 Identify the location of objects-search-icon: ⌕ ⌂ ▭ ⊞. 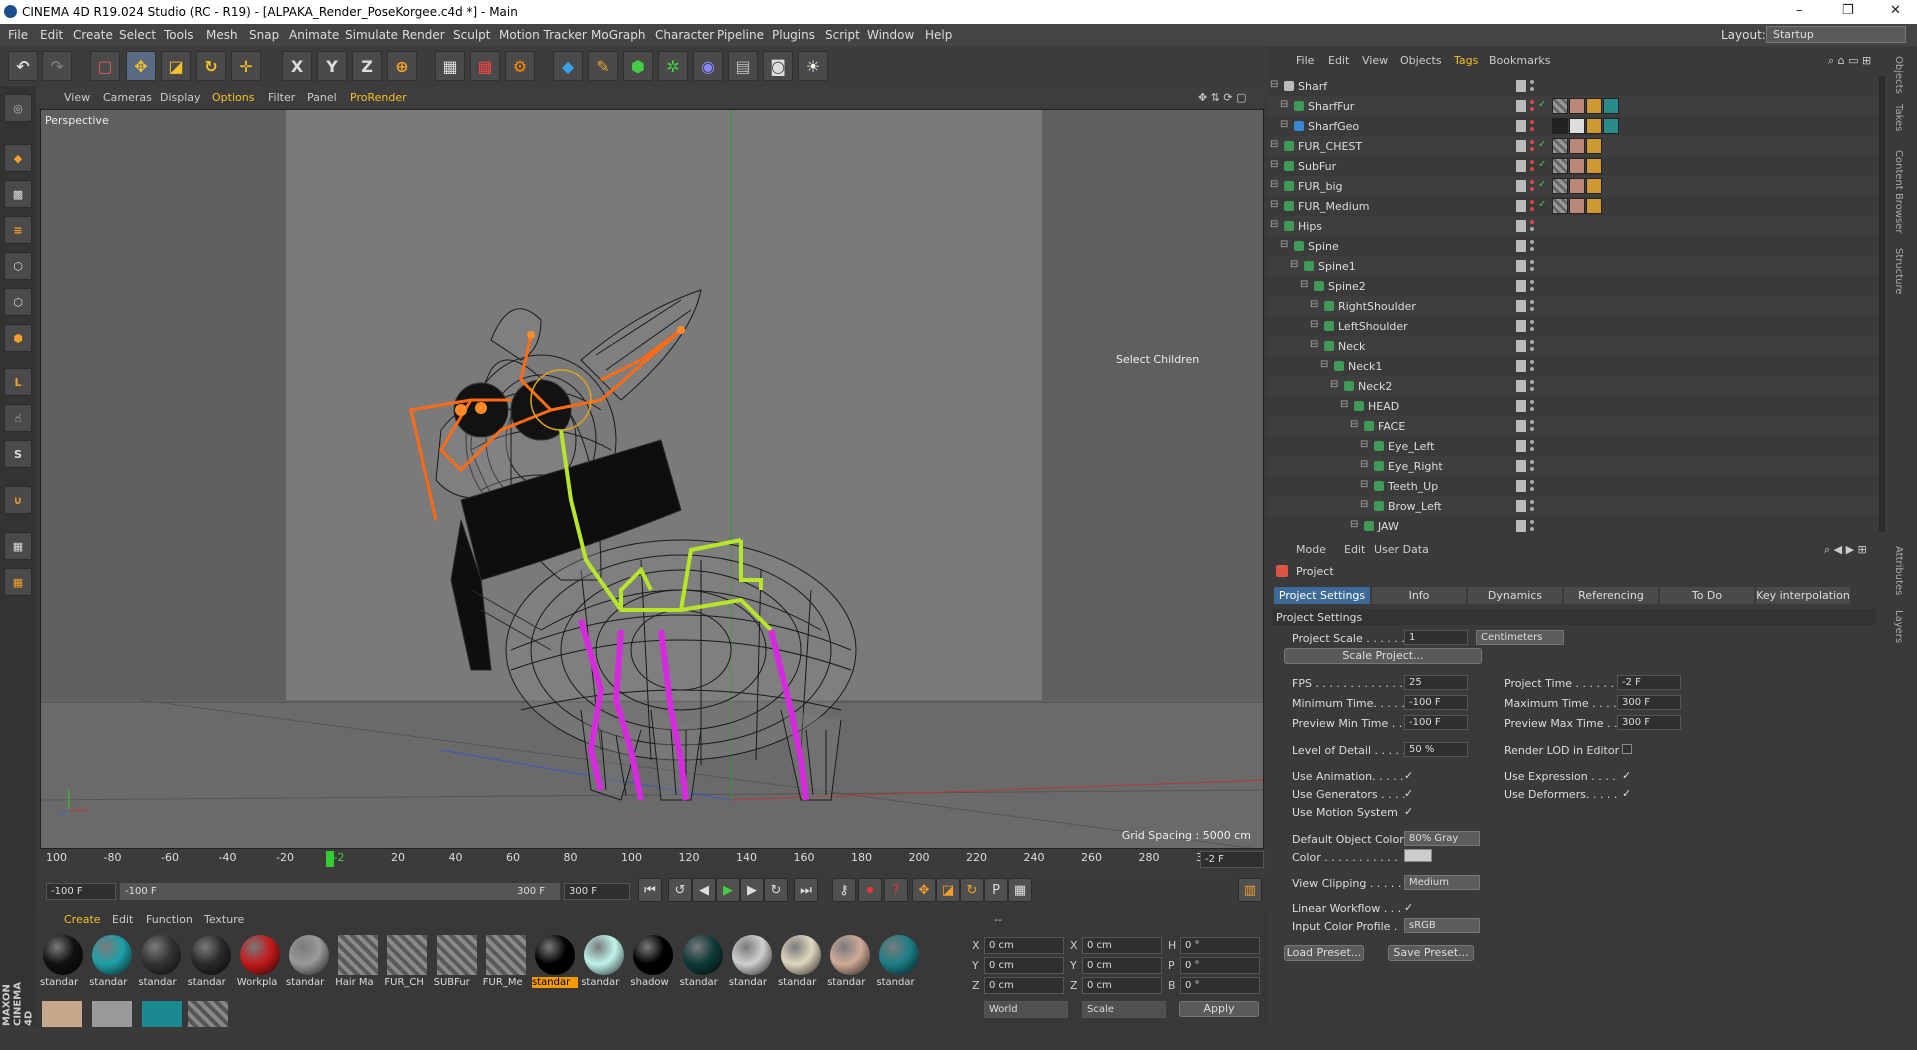
(1849, 61).